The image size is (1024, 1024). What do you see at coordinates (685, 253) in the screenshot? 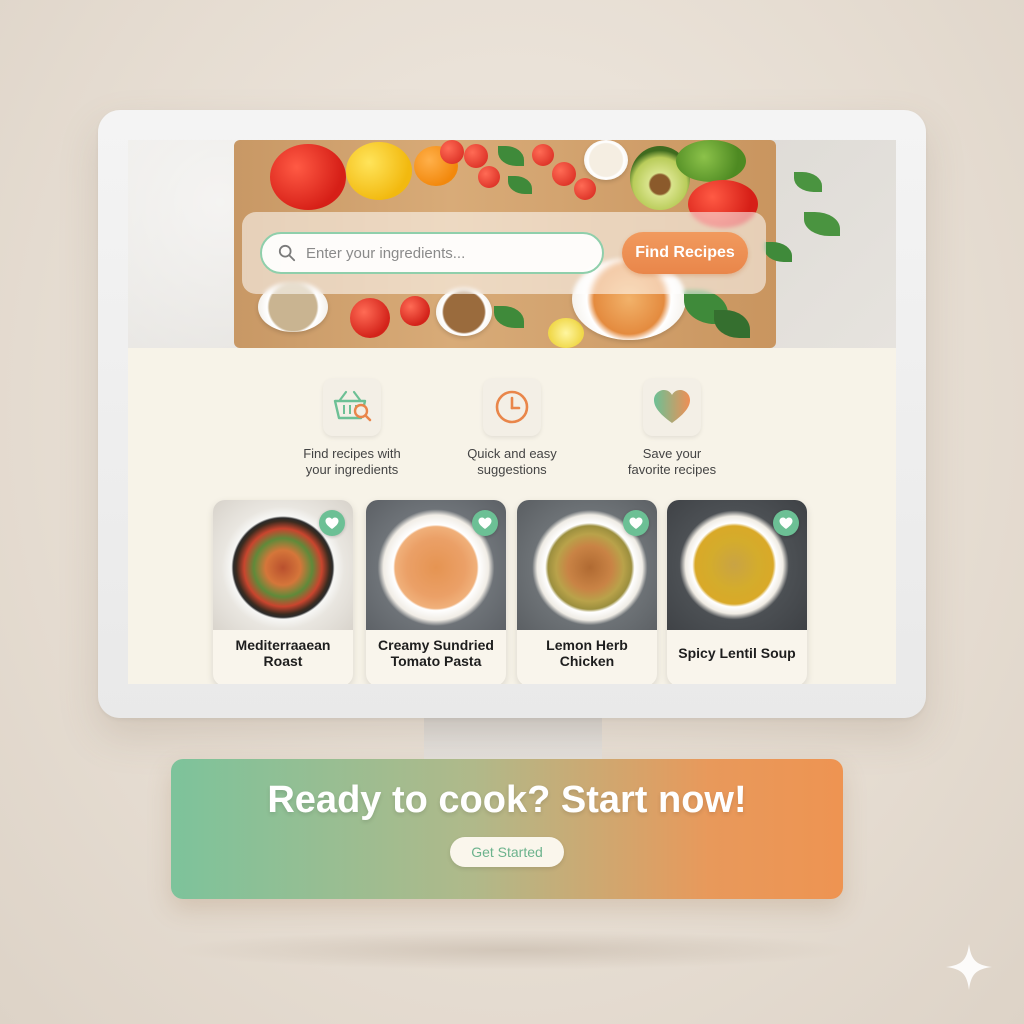
I see `find-recipes-button: Find Recipes` at bounding box center [685, 253].